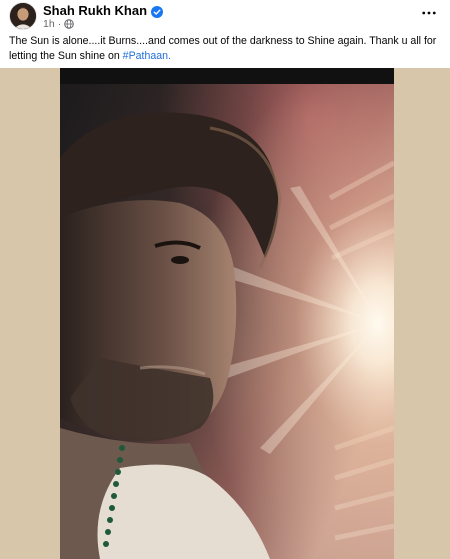  Describe the element at coordinates (49, 24) in the screenshot. I see `post-time: 1h` at that location.